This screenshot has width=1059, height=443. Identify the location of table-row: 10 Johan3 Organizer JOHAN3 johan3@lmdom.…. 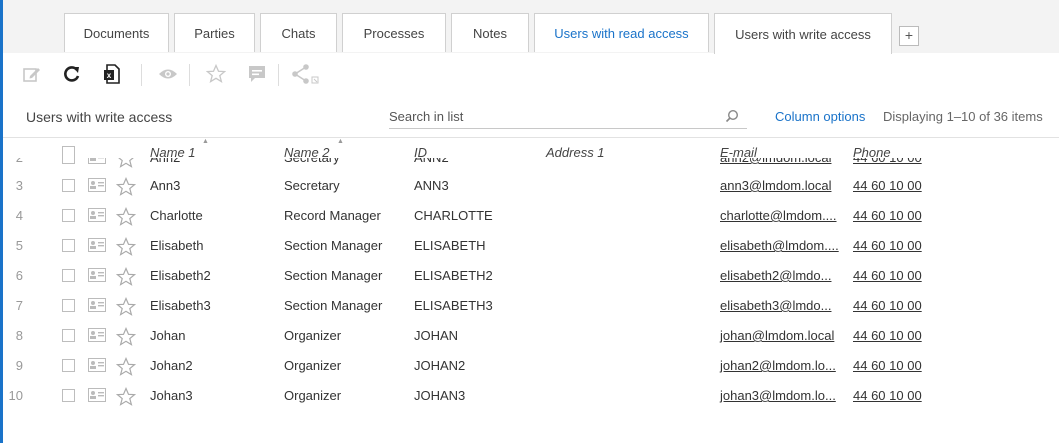
(531, 396).